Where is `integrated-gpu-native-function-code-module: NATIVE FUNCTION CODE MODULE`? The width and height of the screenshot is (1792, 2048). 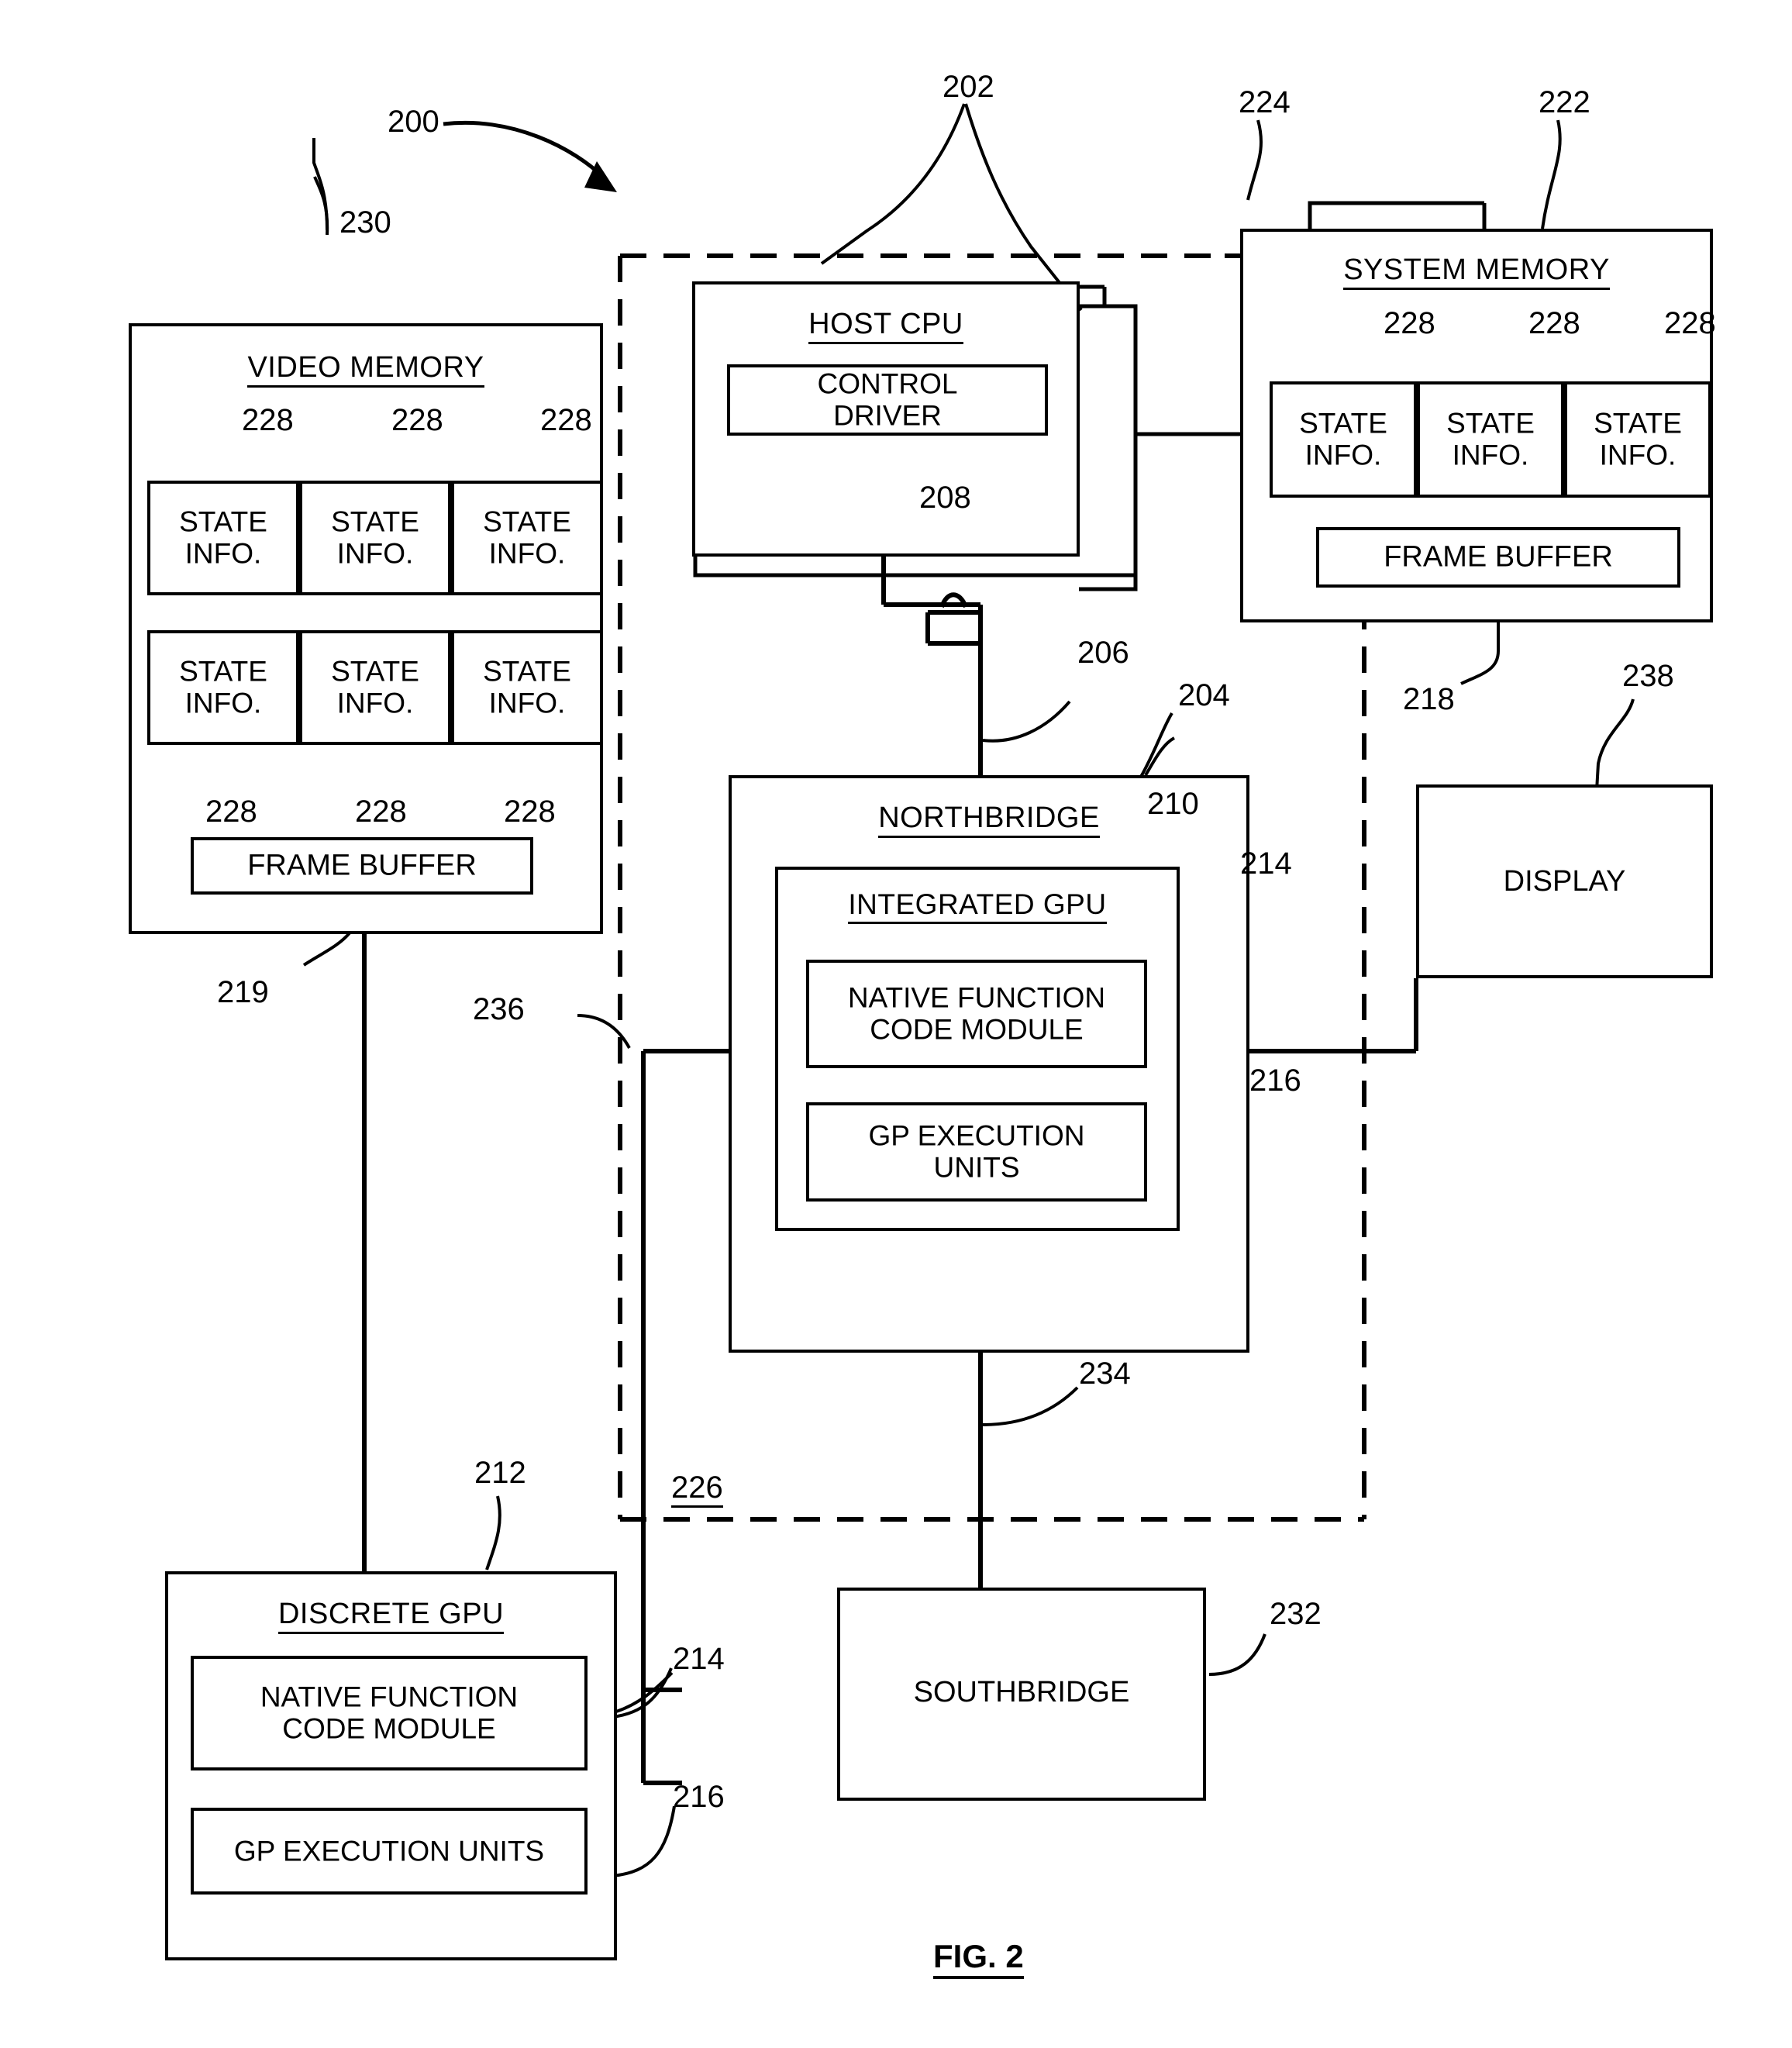 integrated-gpu-native-function-code-module: NATIVE FUNCTION CODE MODULE is located at coordinates (976, 1014).